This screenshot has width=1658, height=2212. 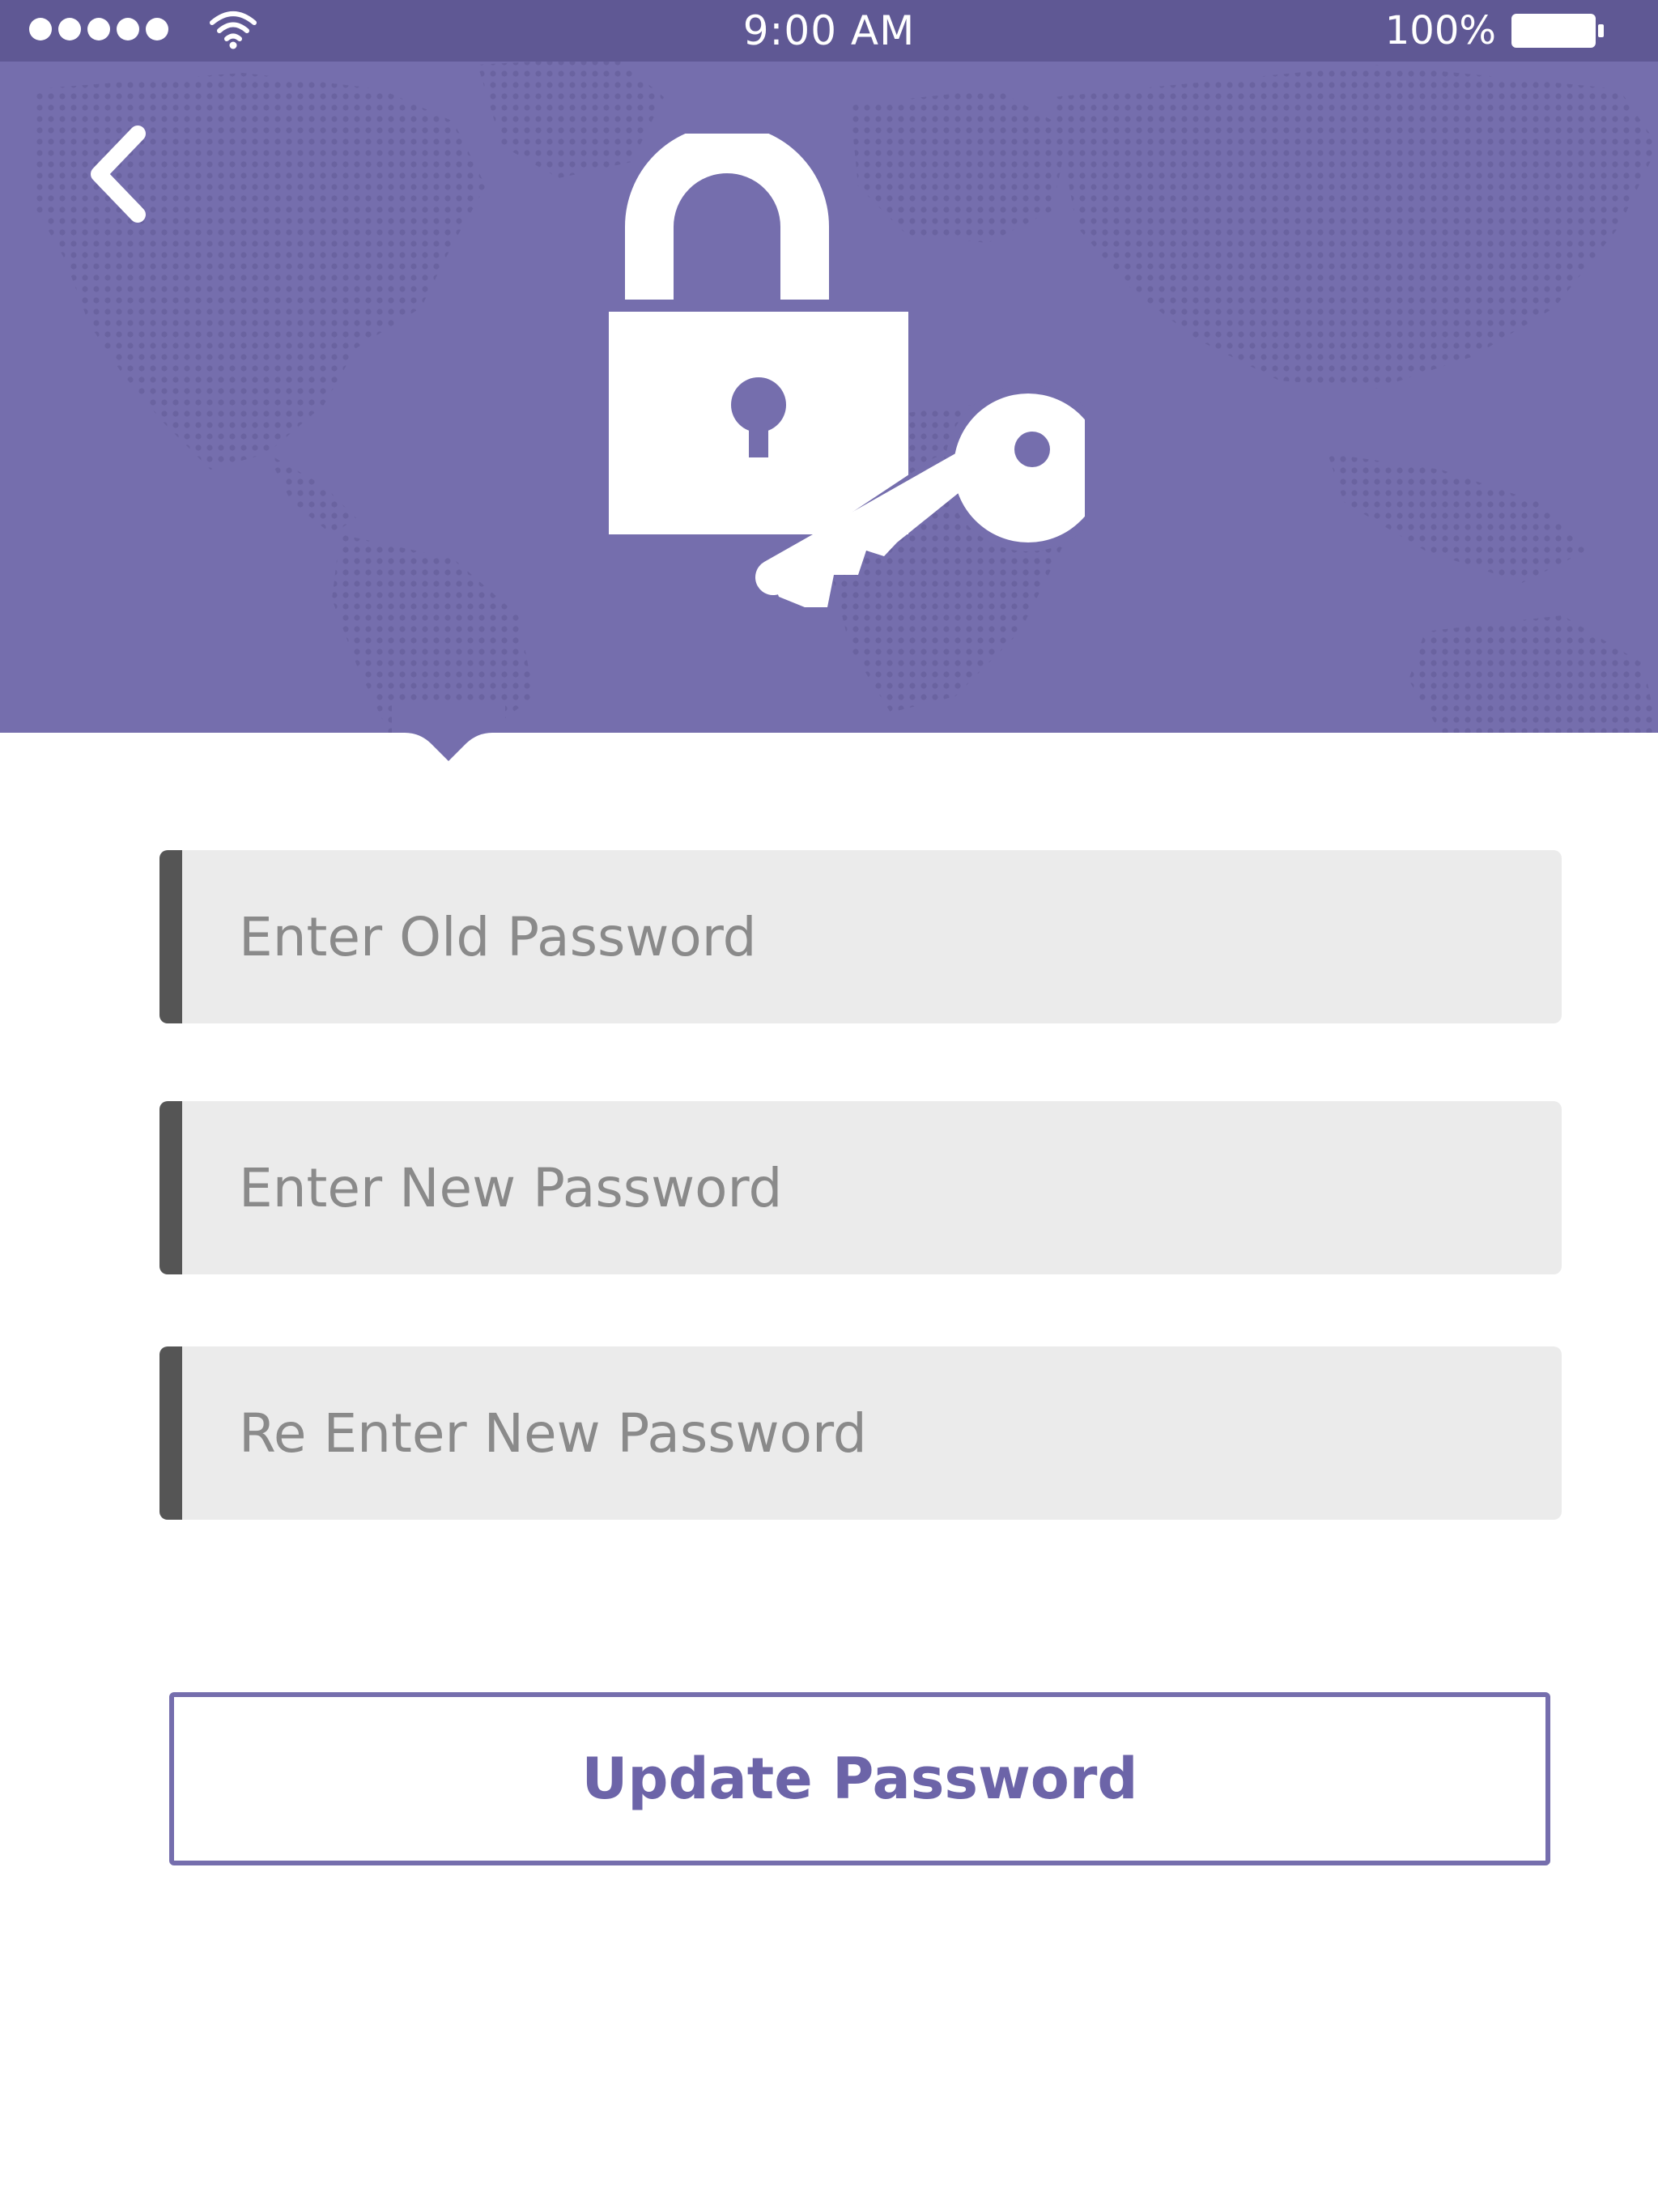 I want to click on confirm-password-field, so click(x=860, y=1433).